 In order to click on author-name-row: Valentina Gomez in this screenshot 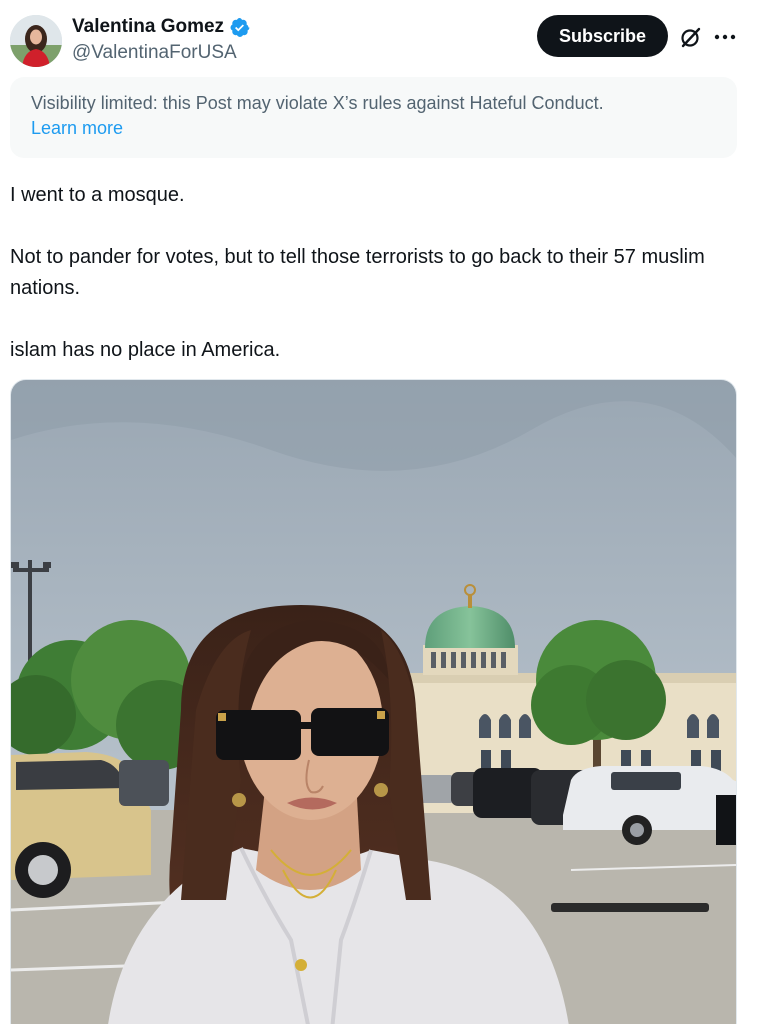, I will do `click(161, 27)`.